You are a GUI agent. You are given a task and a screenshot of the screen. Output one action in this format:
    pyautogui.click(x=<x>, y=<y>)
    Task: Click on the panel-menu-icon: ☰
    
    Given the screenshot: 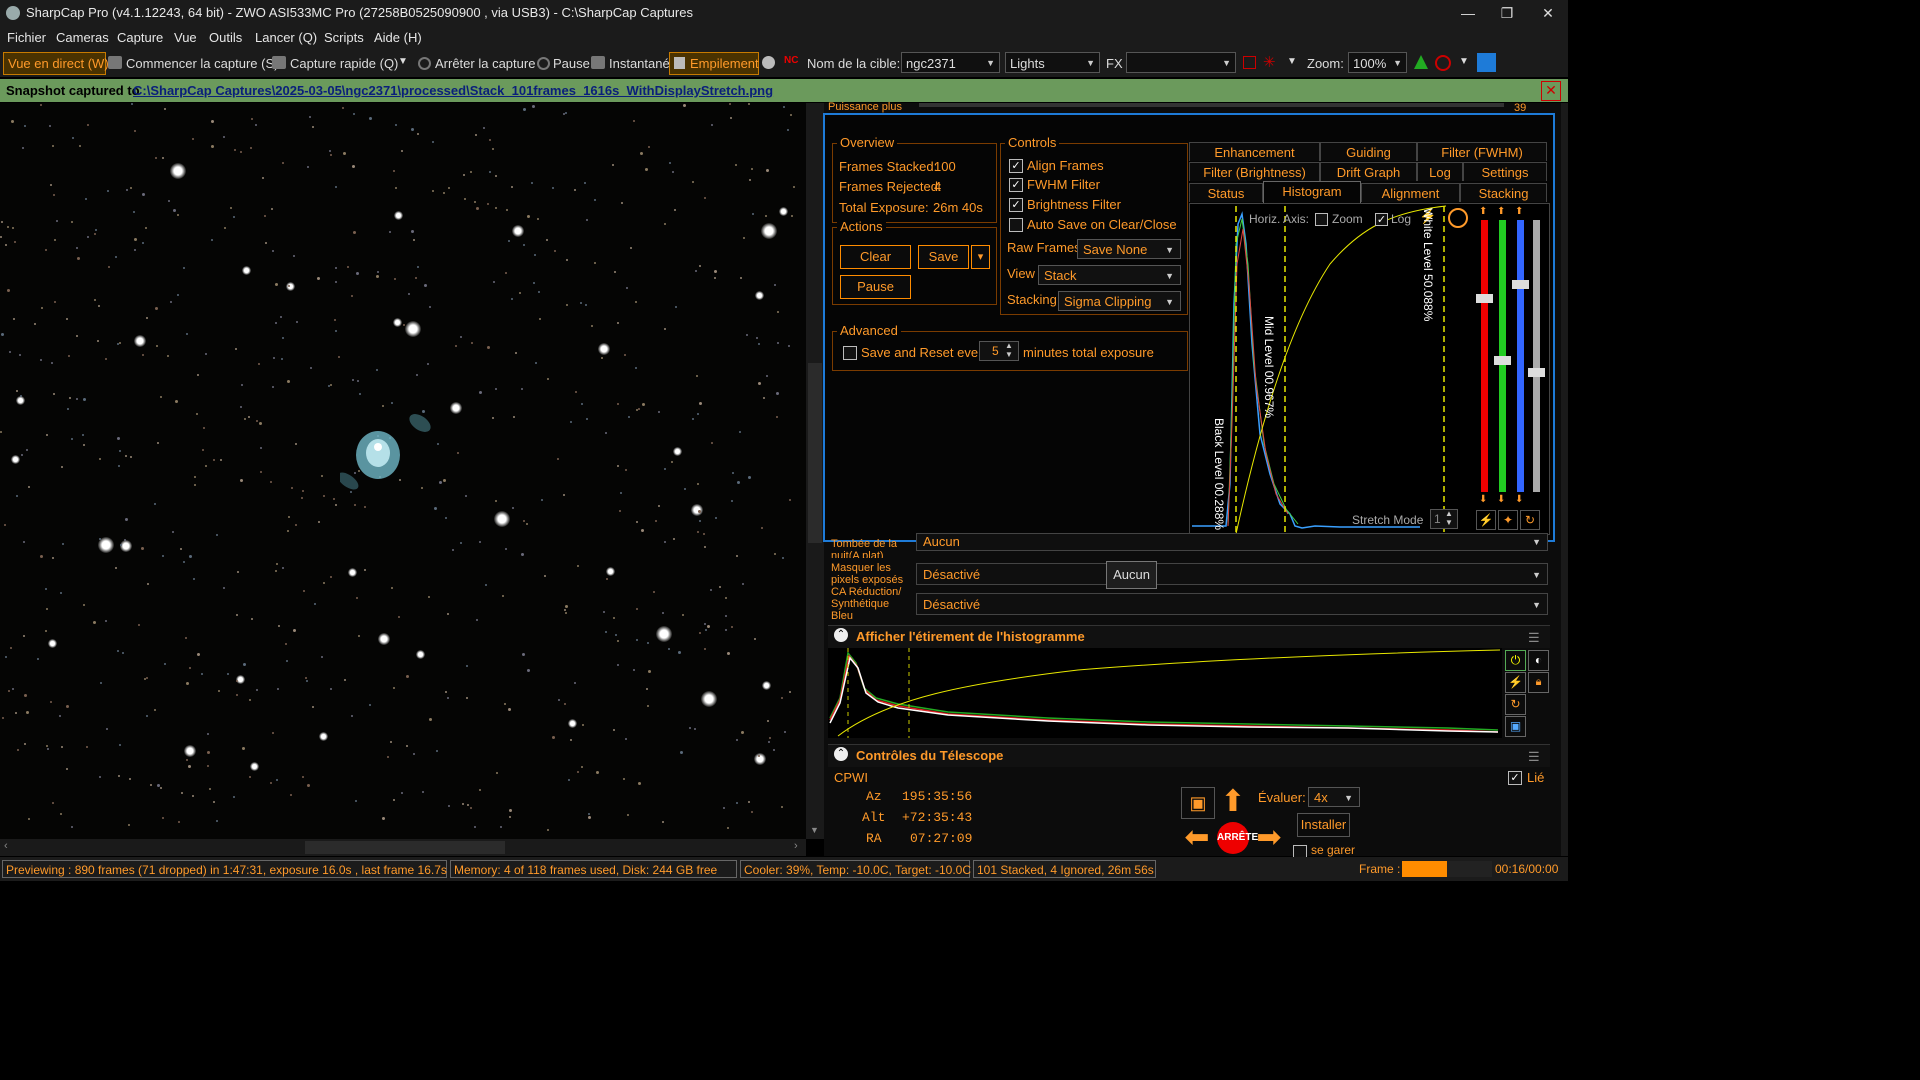 What is the action you would take?
    pyautogui.click(x=1534, y=757)
    